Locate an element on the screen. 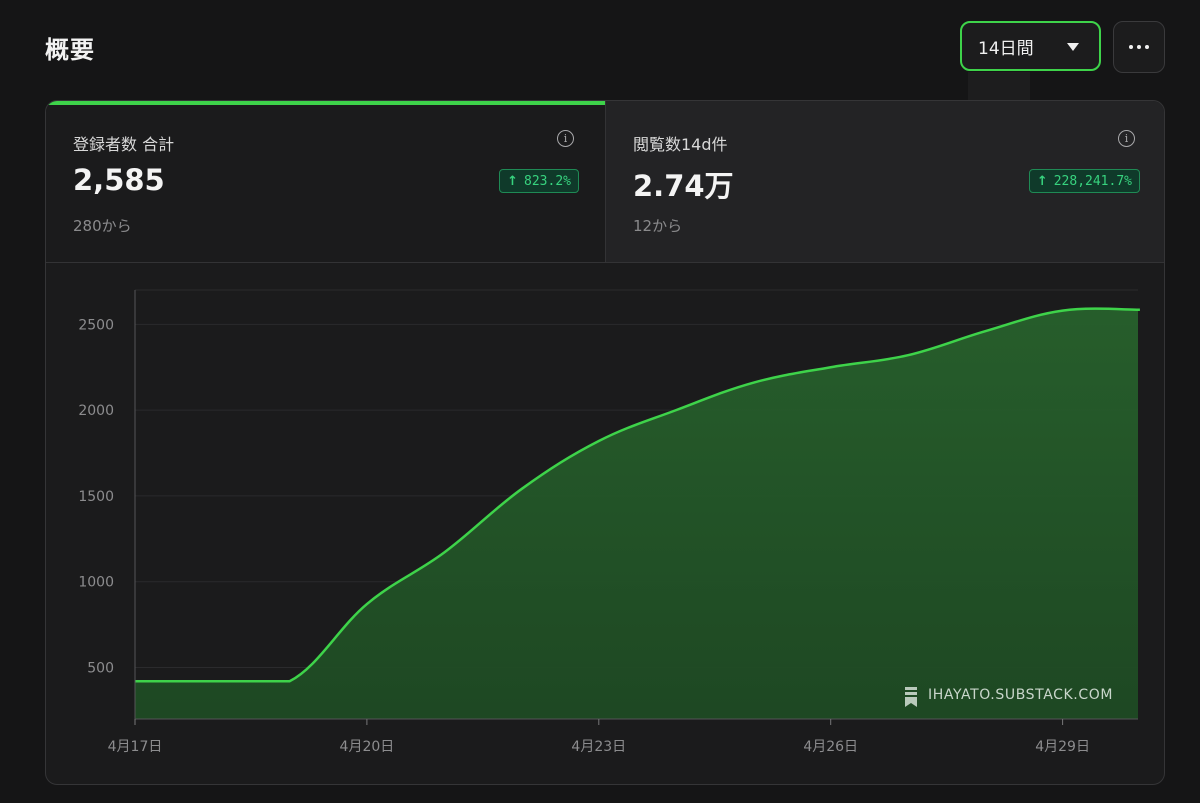 The width and height of the screenshot is (1200, 803). stat-label: 閲覧数14d件 is located at coordinates (680, 144).